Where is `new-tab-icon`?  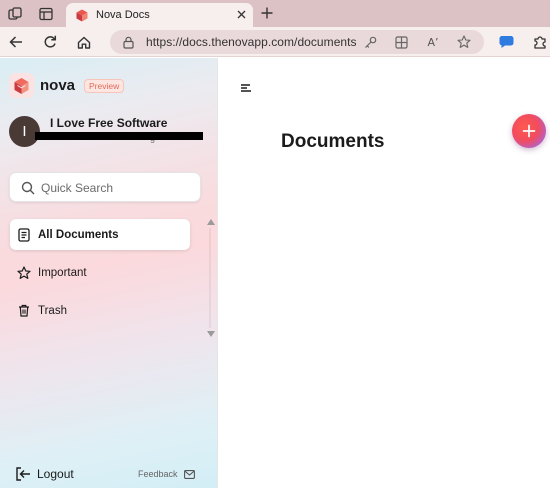 new-tab-icon is located at coordinates (267, 13).